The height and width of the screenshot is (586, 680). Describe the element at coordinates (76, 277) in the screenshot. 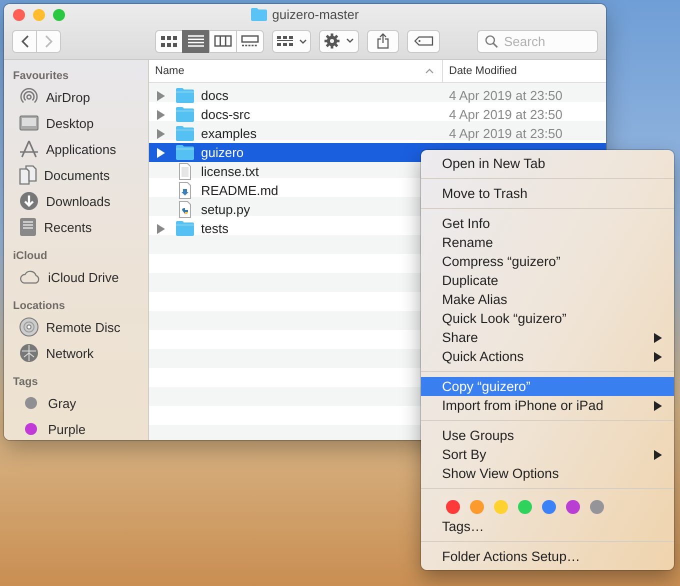

I see `sidebar-item: iCloud Drive` at that location.